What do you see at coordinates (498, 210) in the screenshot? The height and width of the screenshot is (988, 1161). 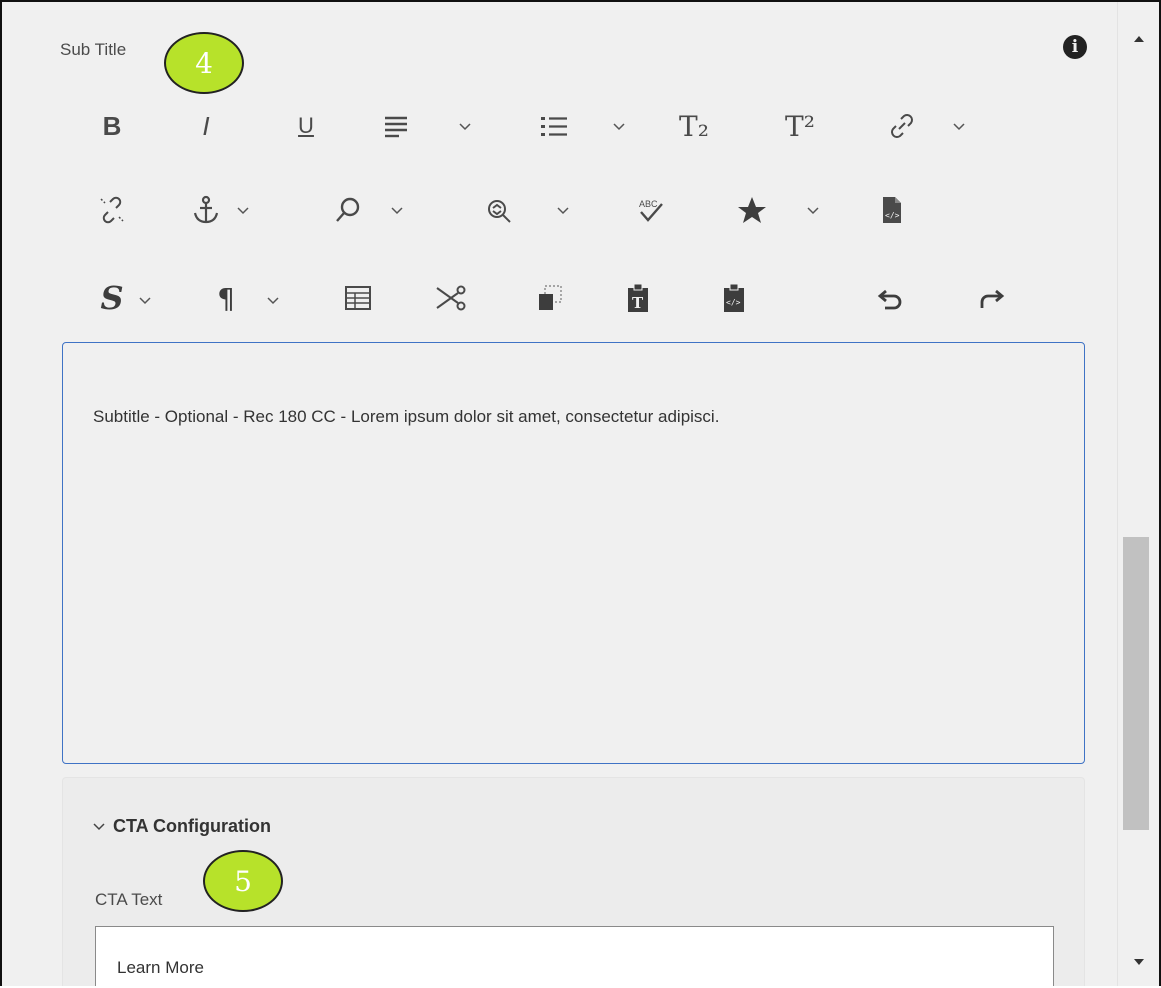 I see `replace-icon` at bounding box center [498, 210].